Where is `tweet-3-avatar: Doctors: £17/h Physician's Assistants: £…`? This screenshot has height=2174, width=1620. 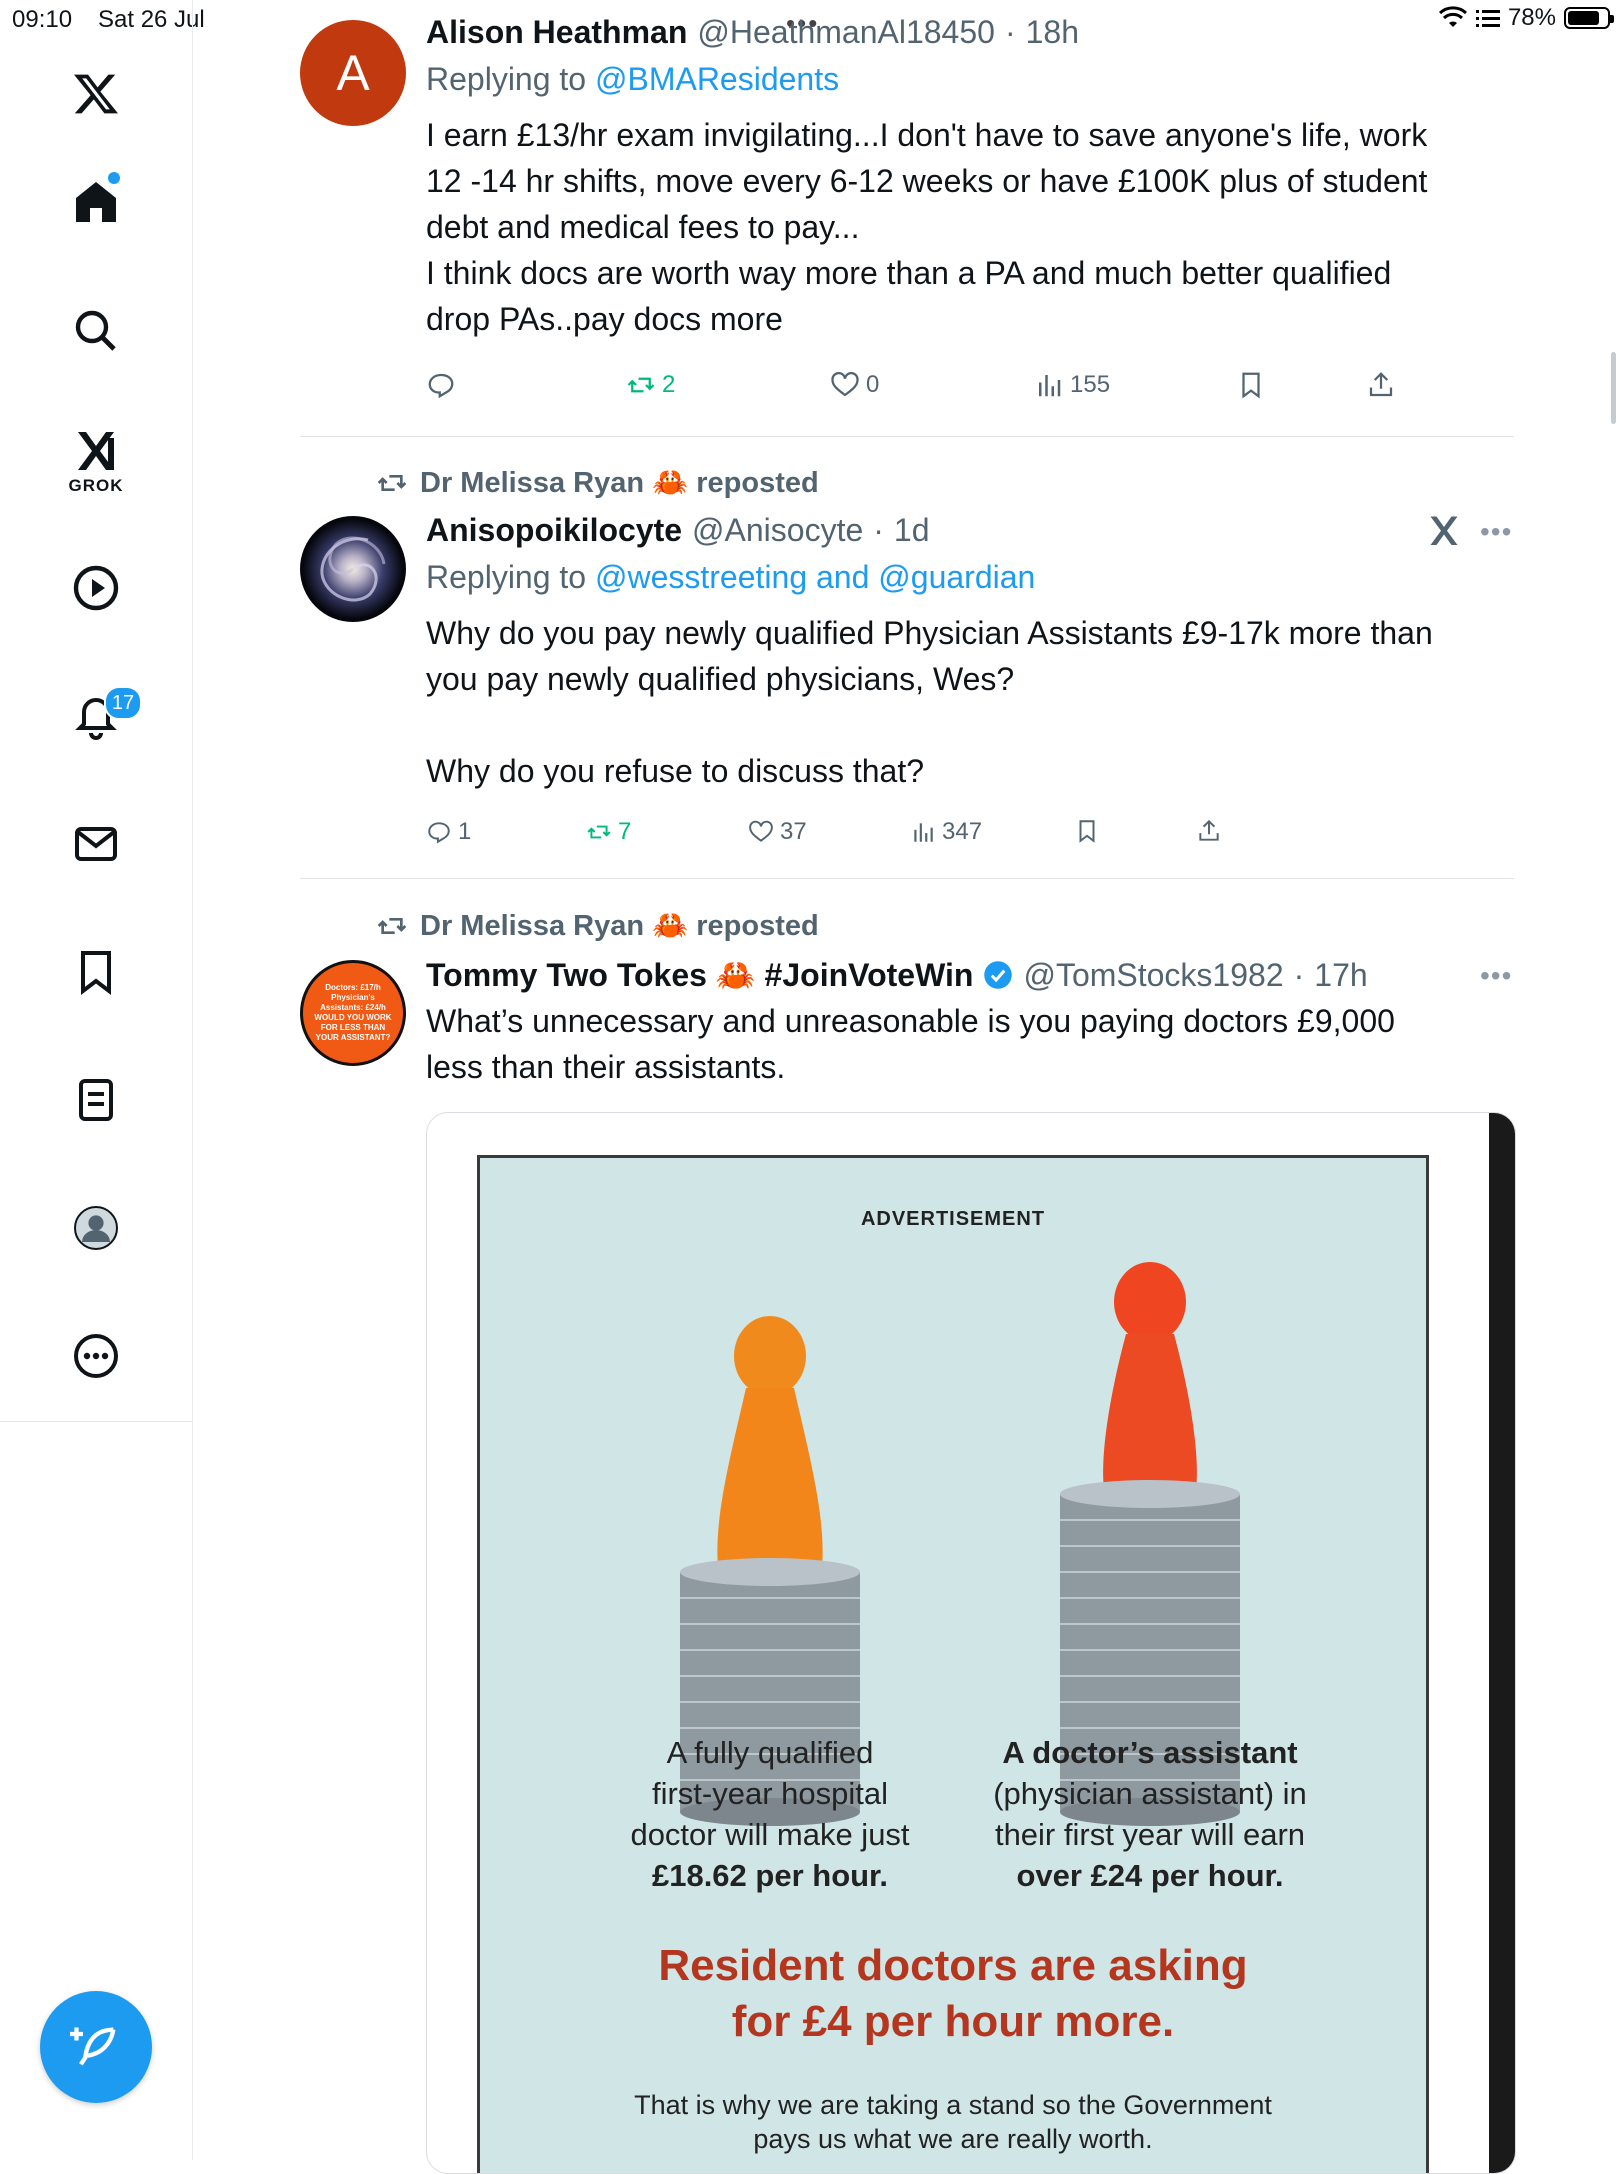
tweet-3-avatar: Doctors: £17/h Physician's Assistants: £… is located at coordinates (353, 1013).